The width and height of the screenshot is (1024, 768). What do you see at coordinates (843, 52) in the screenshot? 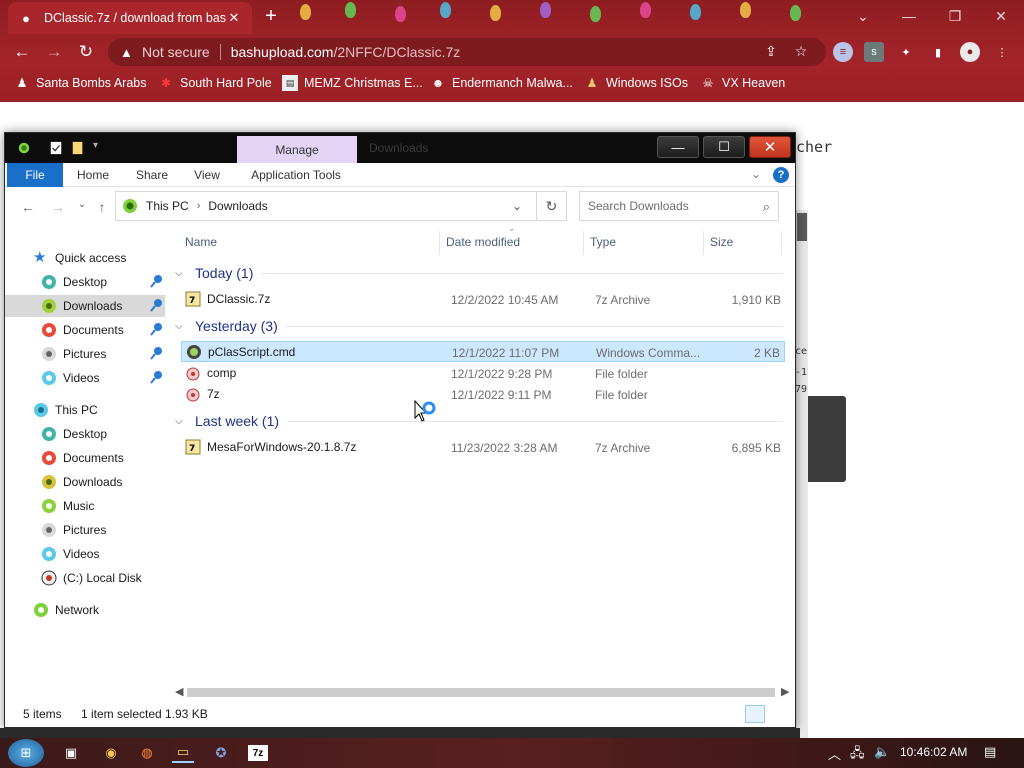
I see `extension-flag-icon: ≡` at bounding box center [843, 52].